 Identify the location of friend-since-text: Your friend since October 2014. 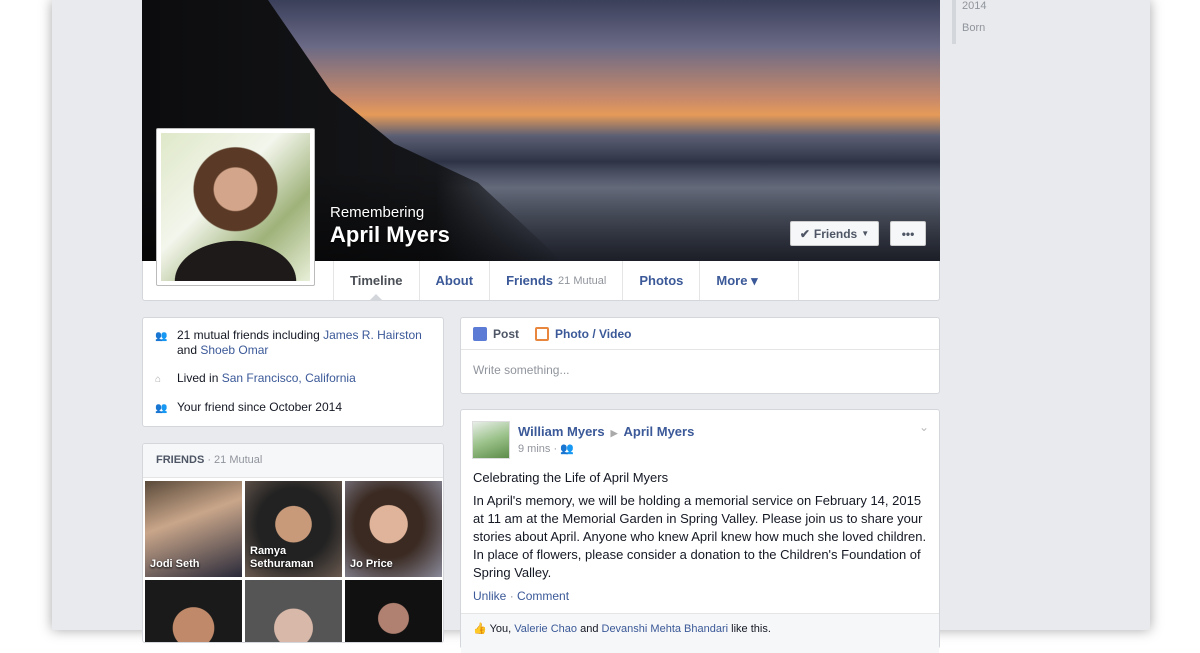
(259, 407).